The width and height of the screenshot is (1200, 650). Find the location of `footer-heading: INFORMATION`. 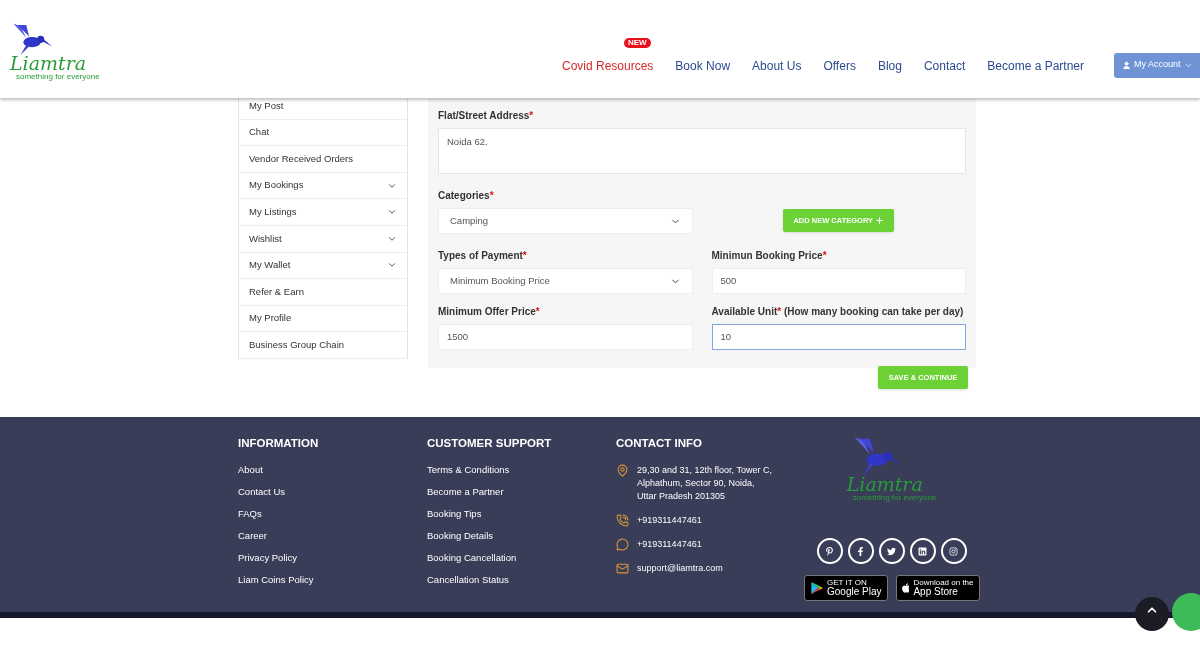

footer-heading: INFORMATION is located at coordinates (279, 443).